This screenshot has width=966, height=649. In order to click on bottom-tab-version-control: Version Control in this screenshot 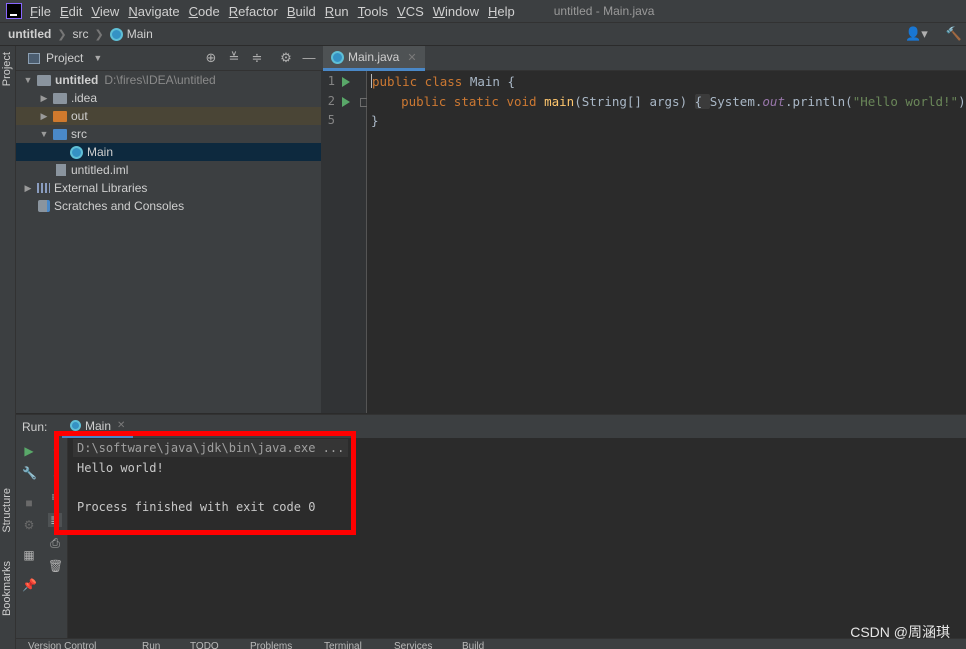, I will do `click(62, 645)`.